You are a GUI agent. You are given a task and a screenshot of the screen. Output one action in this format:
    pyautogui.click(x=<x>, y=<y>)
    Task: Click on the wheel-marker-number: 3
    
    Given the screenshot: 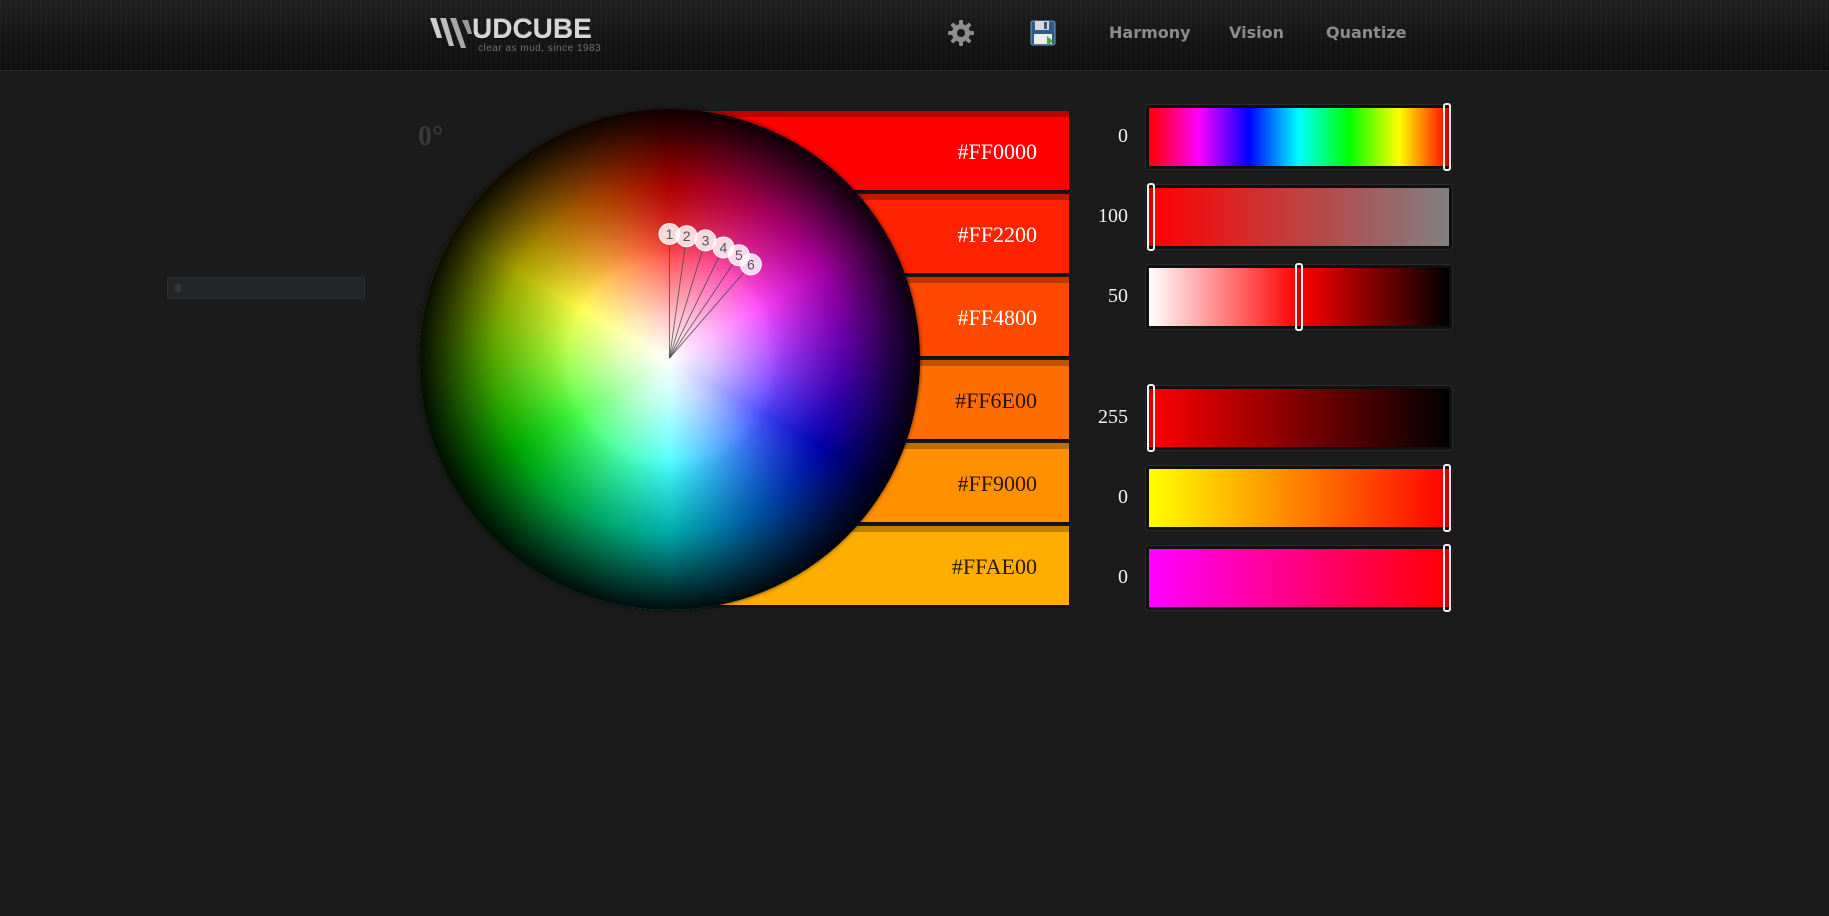 What is the action you would take?
    pyautogui.click(x=706, y=240)
    